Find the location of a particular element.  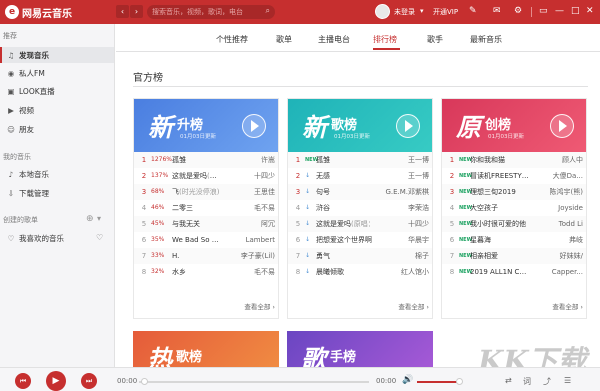

table-row: 1 NEW 你和我和猫 顾人中 is located at coordinates (514, 160).